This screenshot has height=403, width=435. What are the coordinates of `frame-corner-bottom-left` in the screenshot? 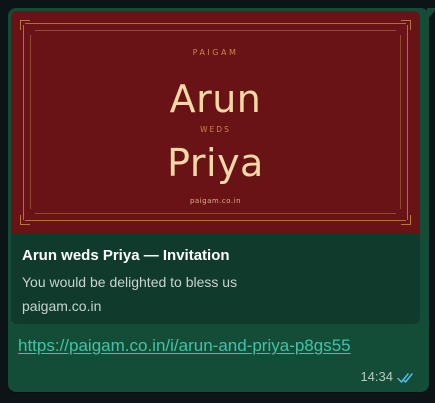 It's located at (25, 220).